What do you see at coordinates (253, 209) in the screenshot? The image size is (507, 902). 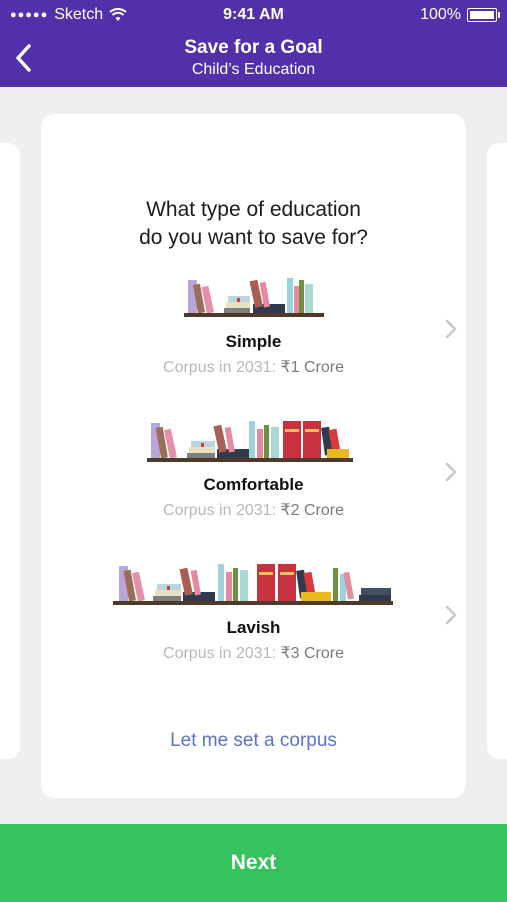 I see `question-line-1: What type of education` at bounding box center [253, 209].